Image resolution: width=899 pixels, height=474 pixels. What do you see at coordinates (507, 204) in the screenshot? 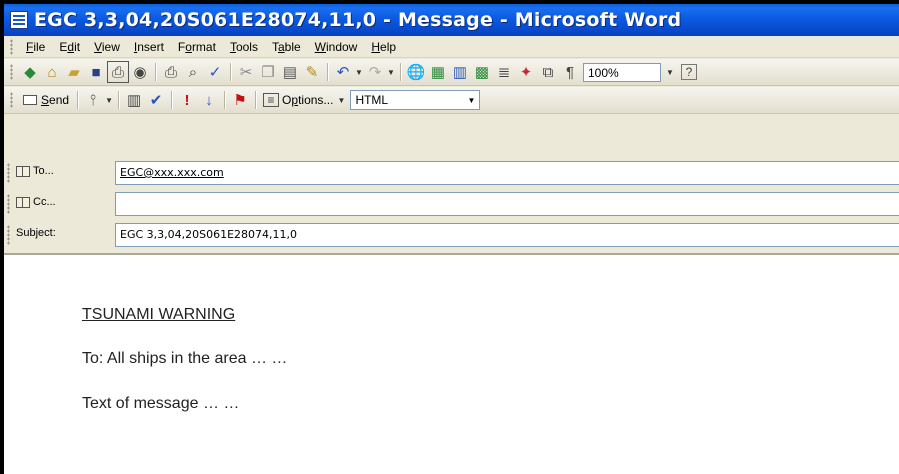
I see `cc-field` at bounding box center [507, 204].